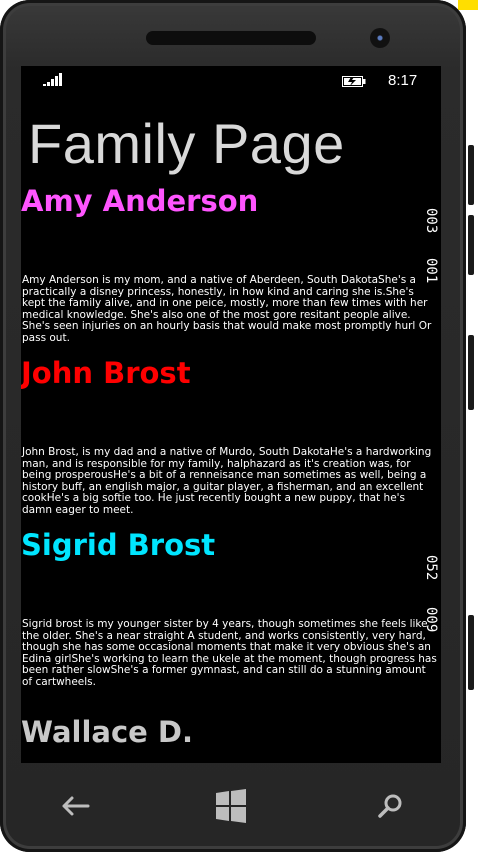 The image size is (478, 854). Describe the element at coordinates (354, 81) in the screenshot. I see `battery-charging-icon` at that location.